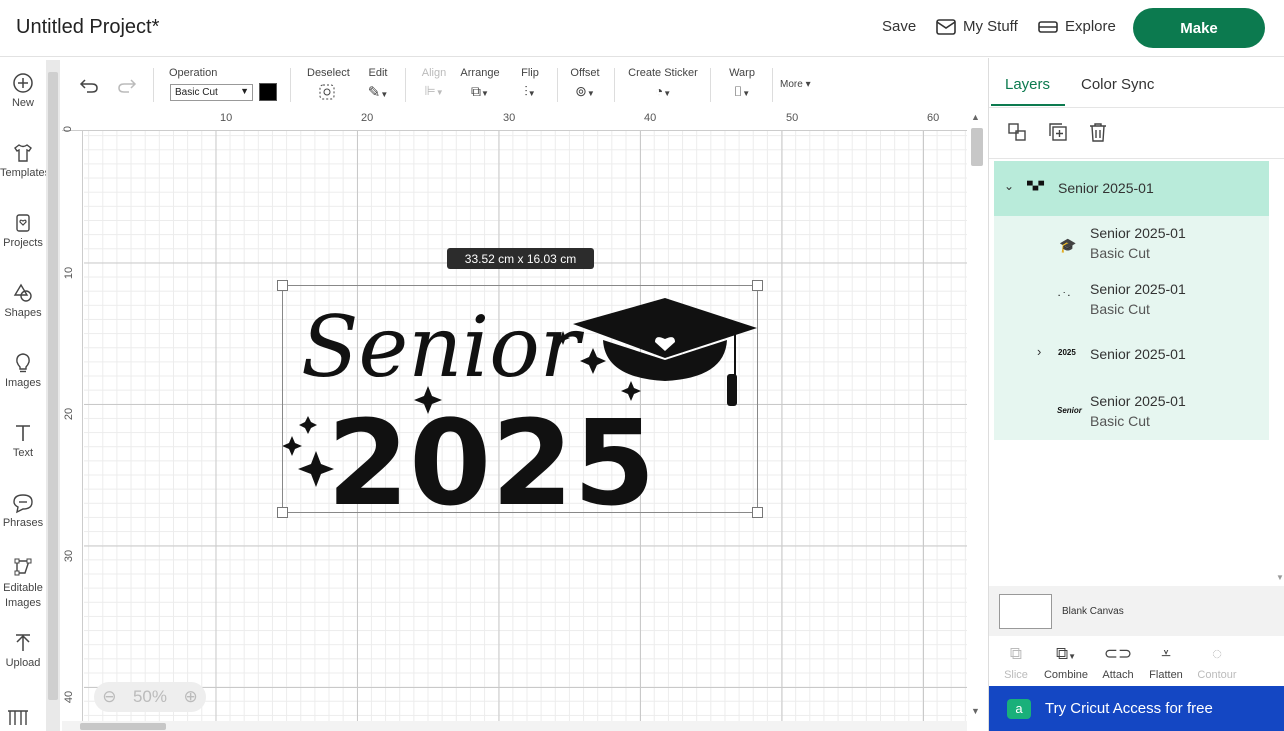 This screenshot has width=1284, height=731. I want to click on layer-row: 🎓 Senior 2025-01 Basic Cut, so click(1131, 246).